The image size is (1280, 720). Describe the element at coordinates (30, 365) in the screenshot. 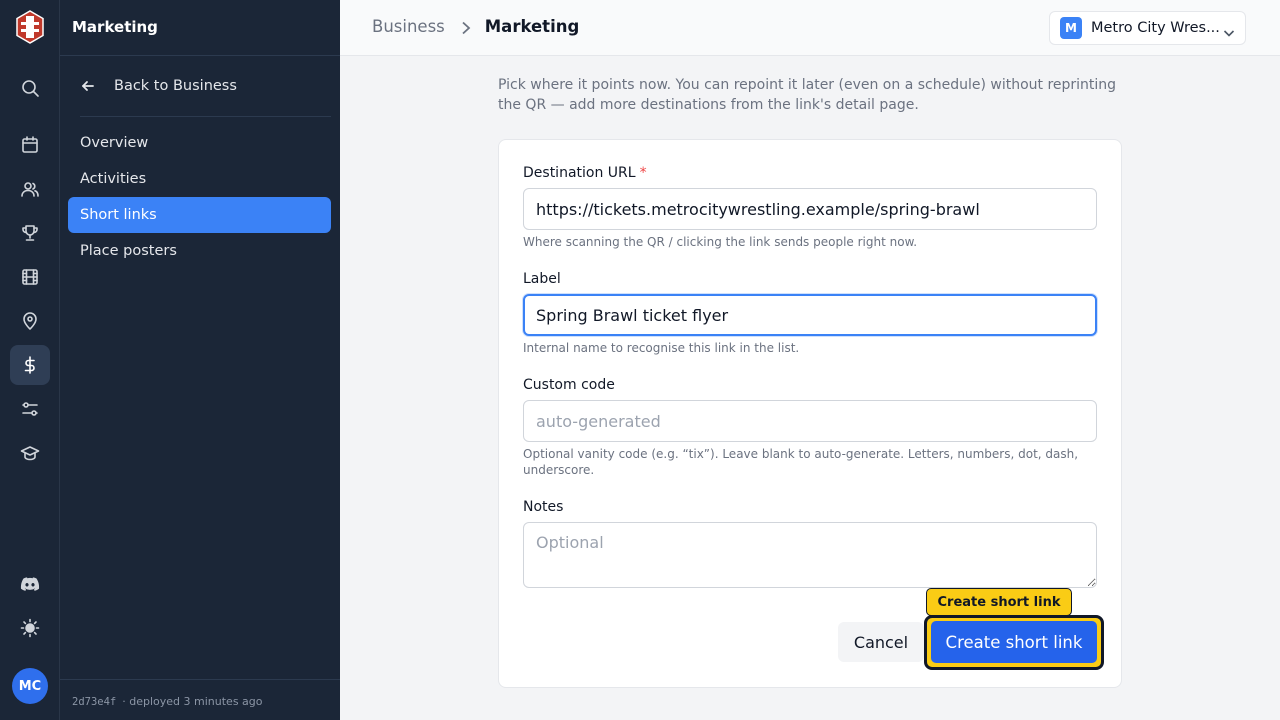

I see `dollar-icon` at that location.